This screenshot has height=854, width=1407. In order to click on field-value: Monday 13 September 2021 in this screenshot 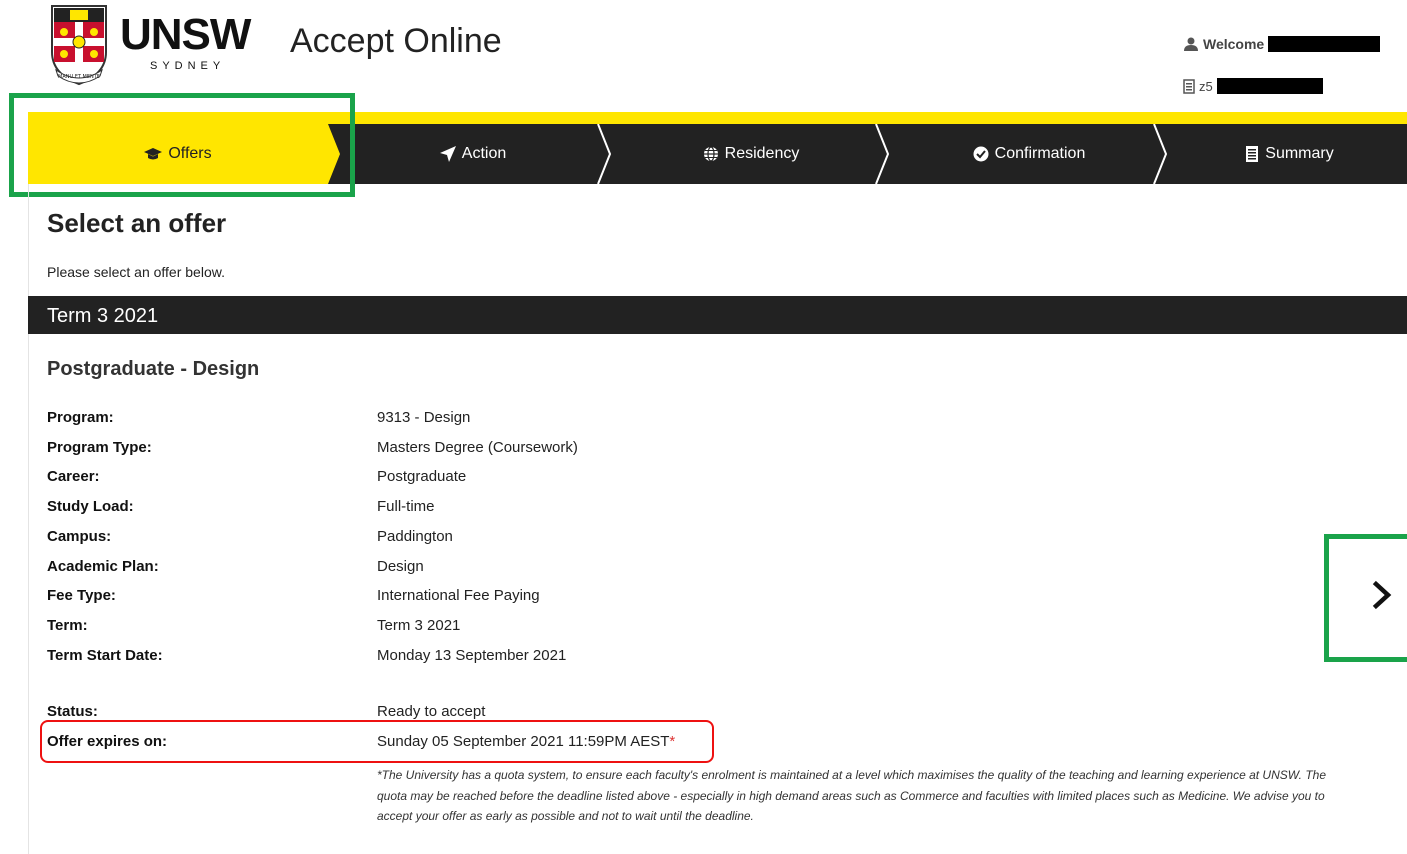, I will do `click(472, 655)`.